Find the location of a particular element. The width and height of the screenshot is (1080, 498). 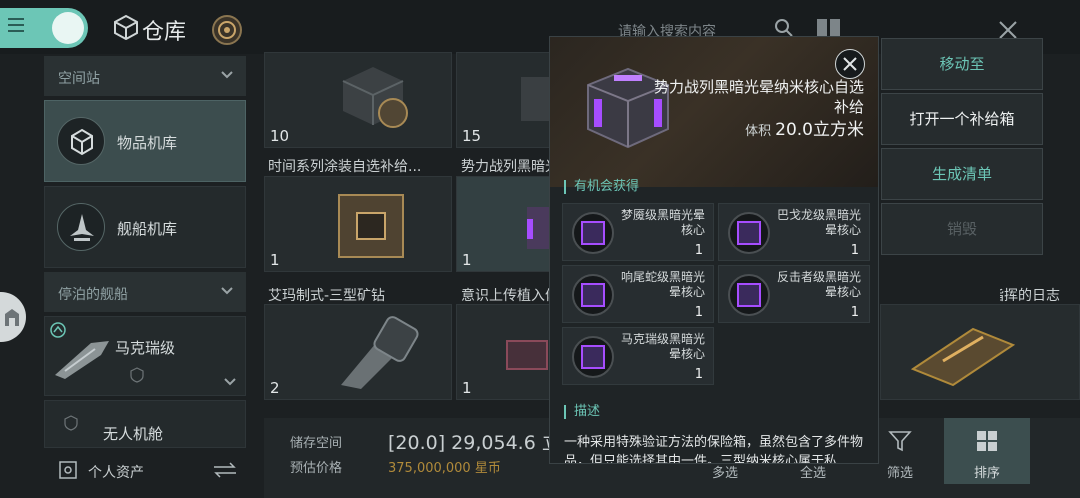

log-device-icon is located at coordinates (963, 357).